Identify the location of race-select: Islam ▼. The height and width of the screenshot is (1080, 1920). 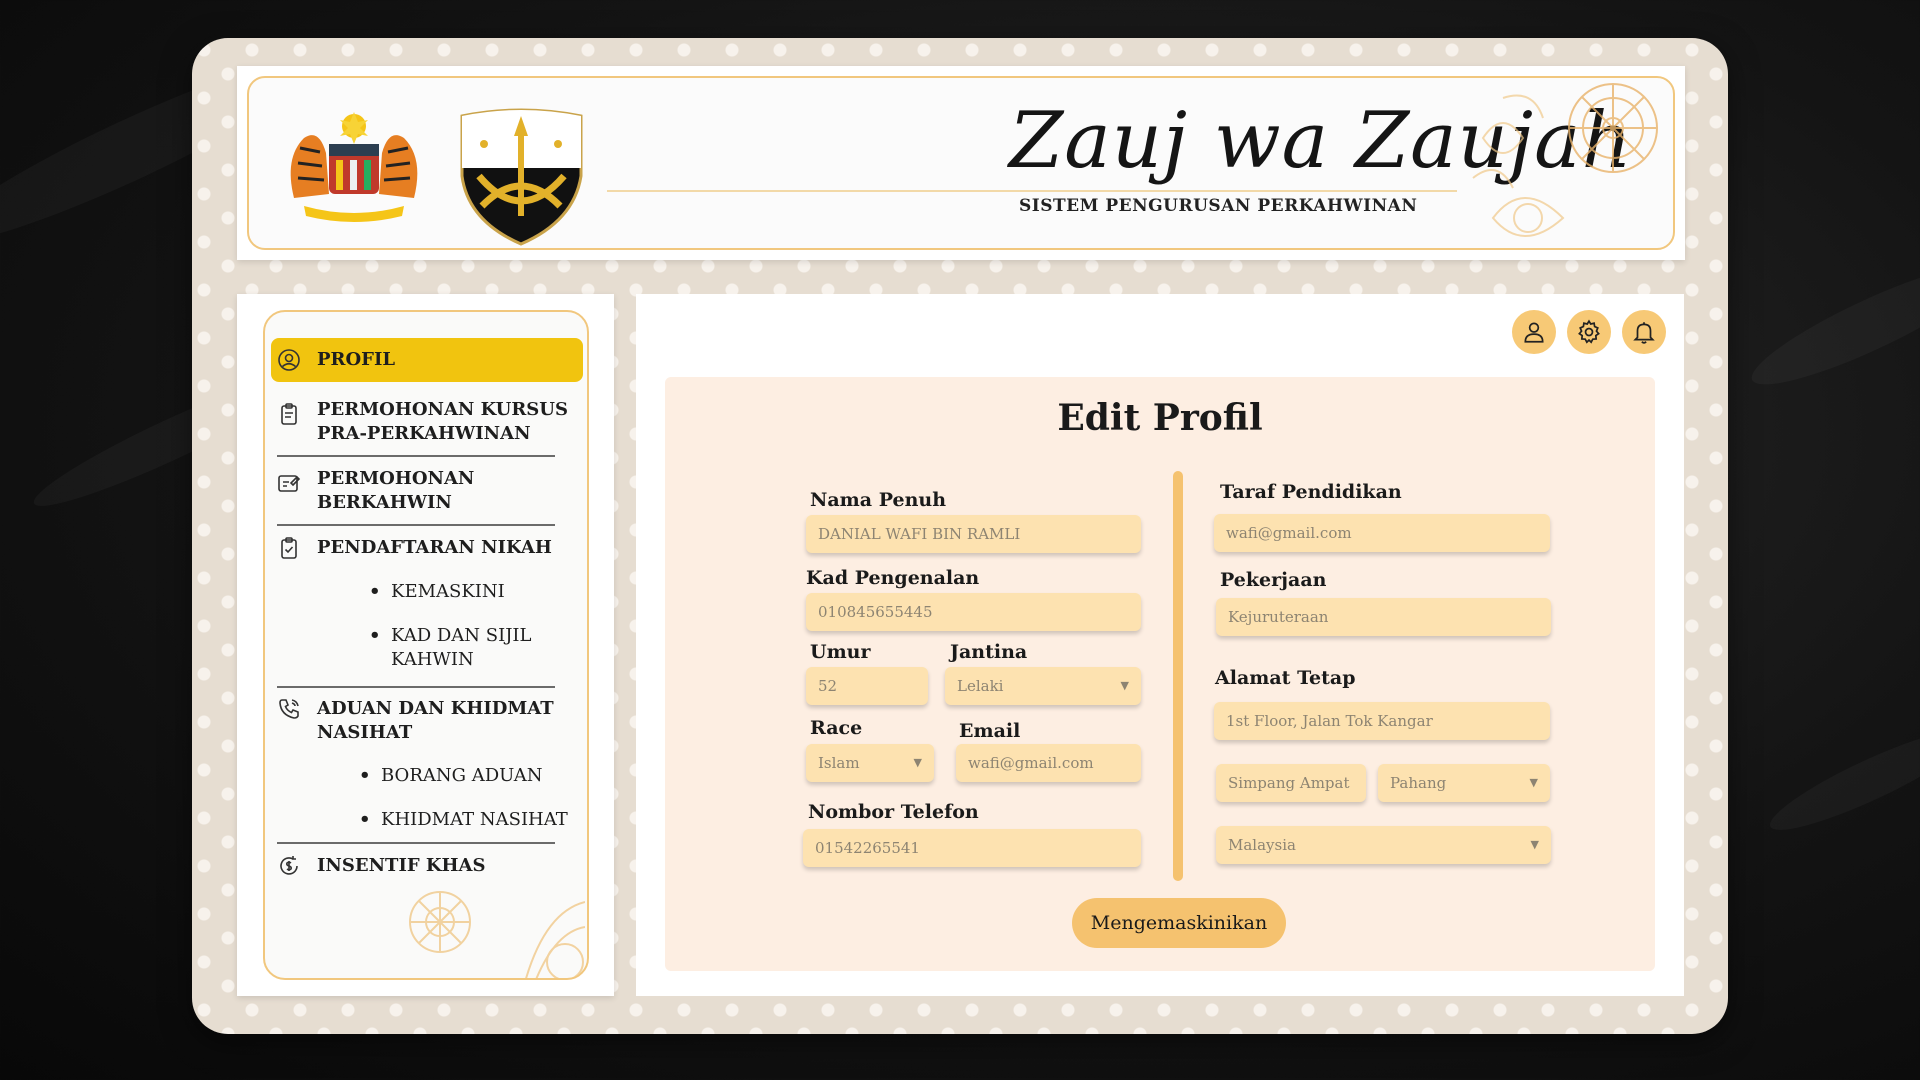
(870, 763).